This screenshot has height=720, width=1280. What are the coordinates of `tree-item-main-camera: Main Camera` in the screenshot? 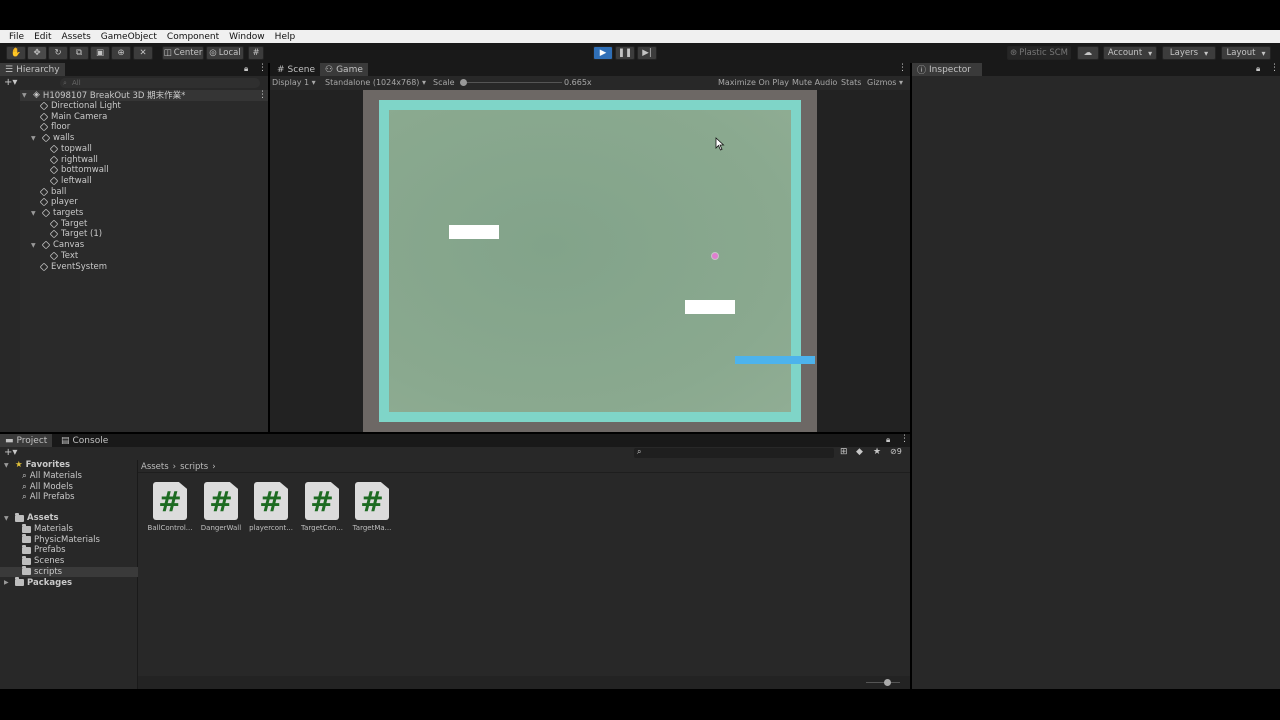 It's located at (73, 116).